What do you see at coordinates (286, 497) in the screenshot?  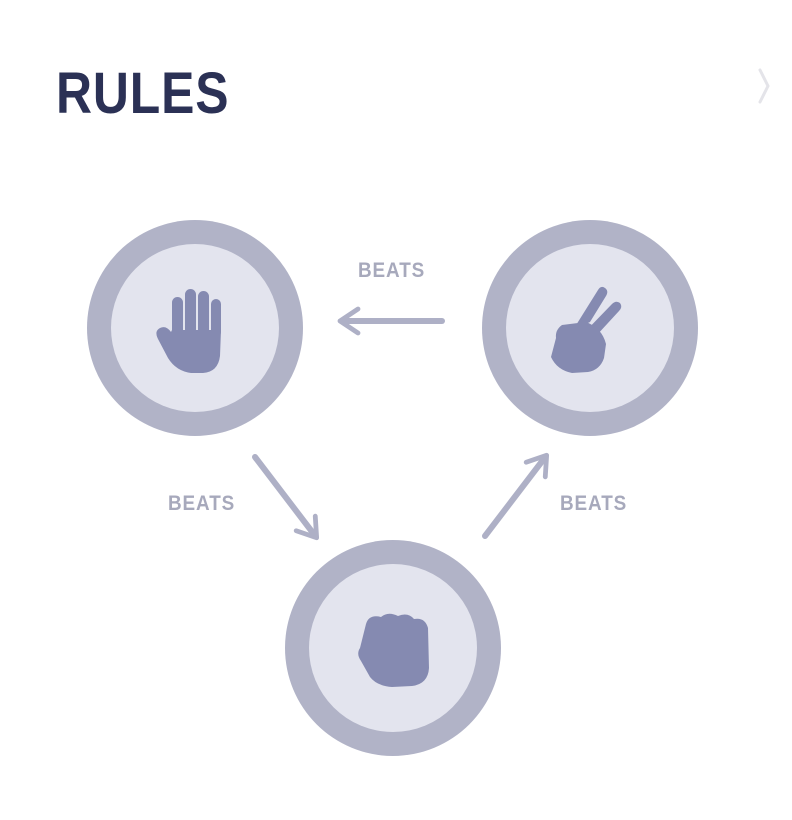 I see `arrow-paper-to-rock` at bounding box center [286, 497].